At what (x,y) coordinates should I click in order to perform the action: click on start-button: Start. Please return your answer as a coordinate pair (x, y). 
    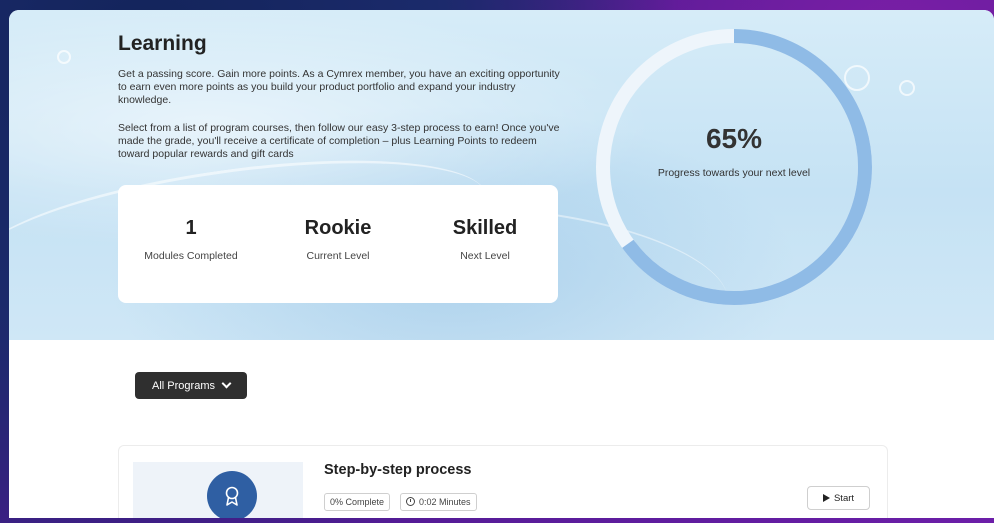
    Looking at the image, I should click on (838, 498).